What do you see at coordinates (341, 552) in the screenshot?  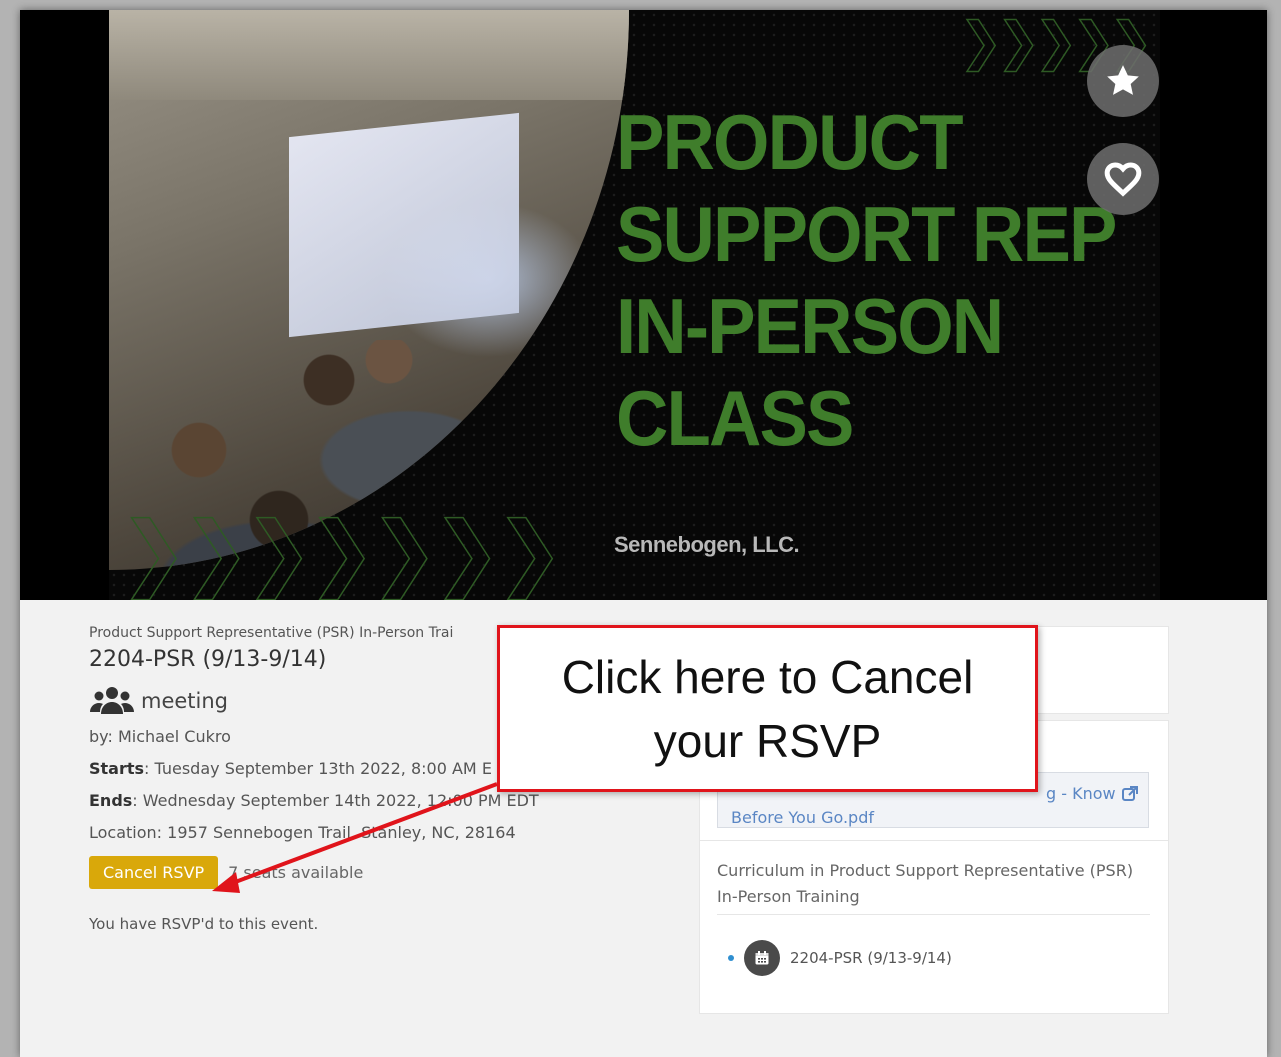 I see `chevron-pattern-bottom: ❯❯❯❯❯❯❯` at bounding box center [341, 552].